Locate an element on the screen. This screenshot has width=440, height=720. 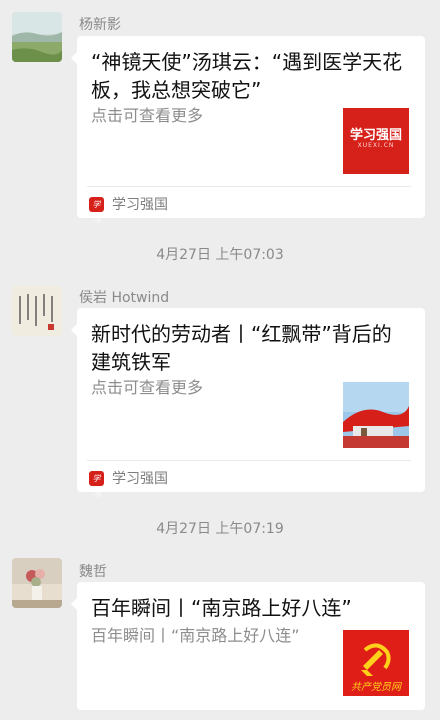
timestamp: 4月27日 上午07:19 is located at coordinates (220, 529).